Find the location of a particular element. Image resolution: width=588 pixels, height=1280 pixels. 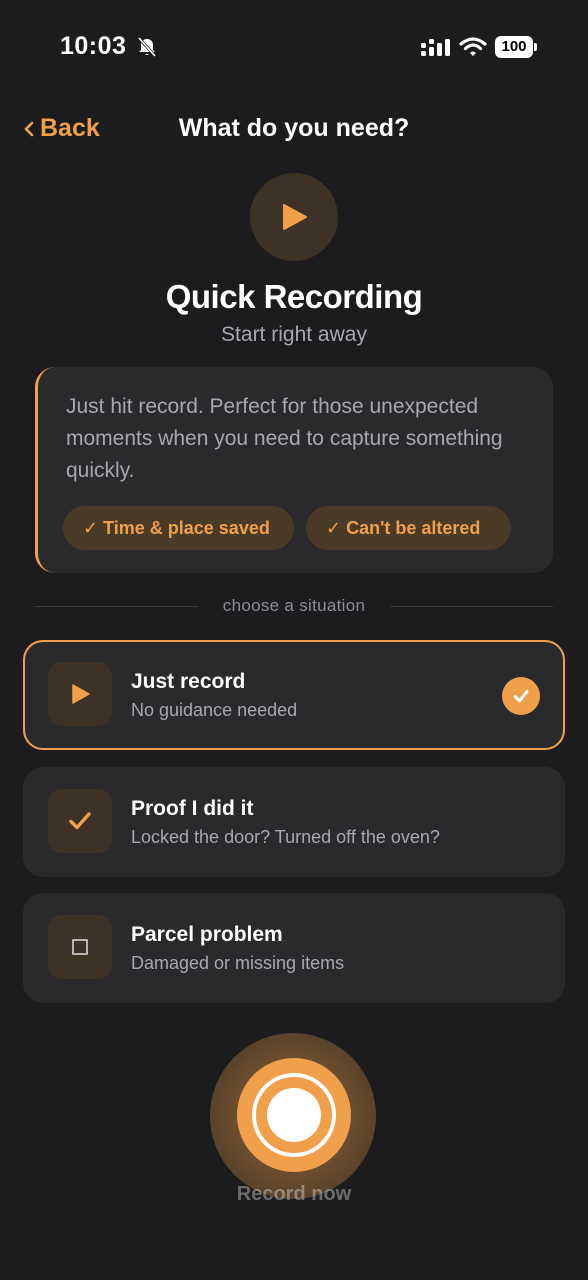

hero-icon-circle is located at coordinates (294, 217).